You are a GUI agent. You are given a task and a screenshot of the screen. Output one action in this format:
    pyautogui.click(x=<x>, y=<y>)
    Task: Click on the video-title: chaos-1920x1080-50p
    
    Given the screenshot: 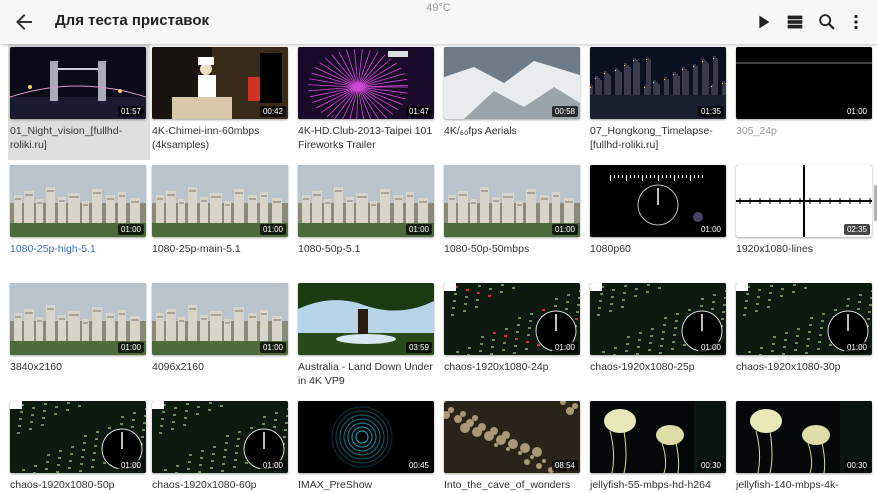 What is the action you would take?
    pyautogui.click(x=62, y=485)
    